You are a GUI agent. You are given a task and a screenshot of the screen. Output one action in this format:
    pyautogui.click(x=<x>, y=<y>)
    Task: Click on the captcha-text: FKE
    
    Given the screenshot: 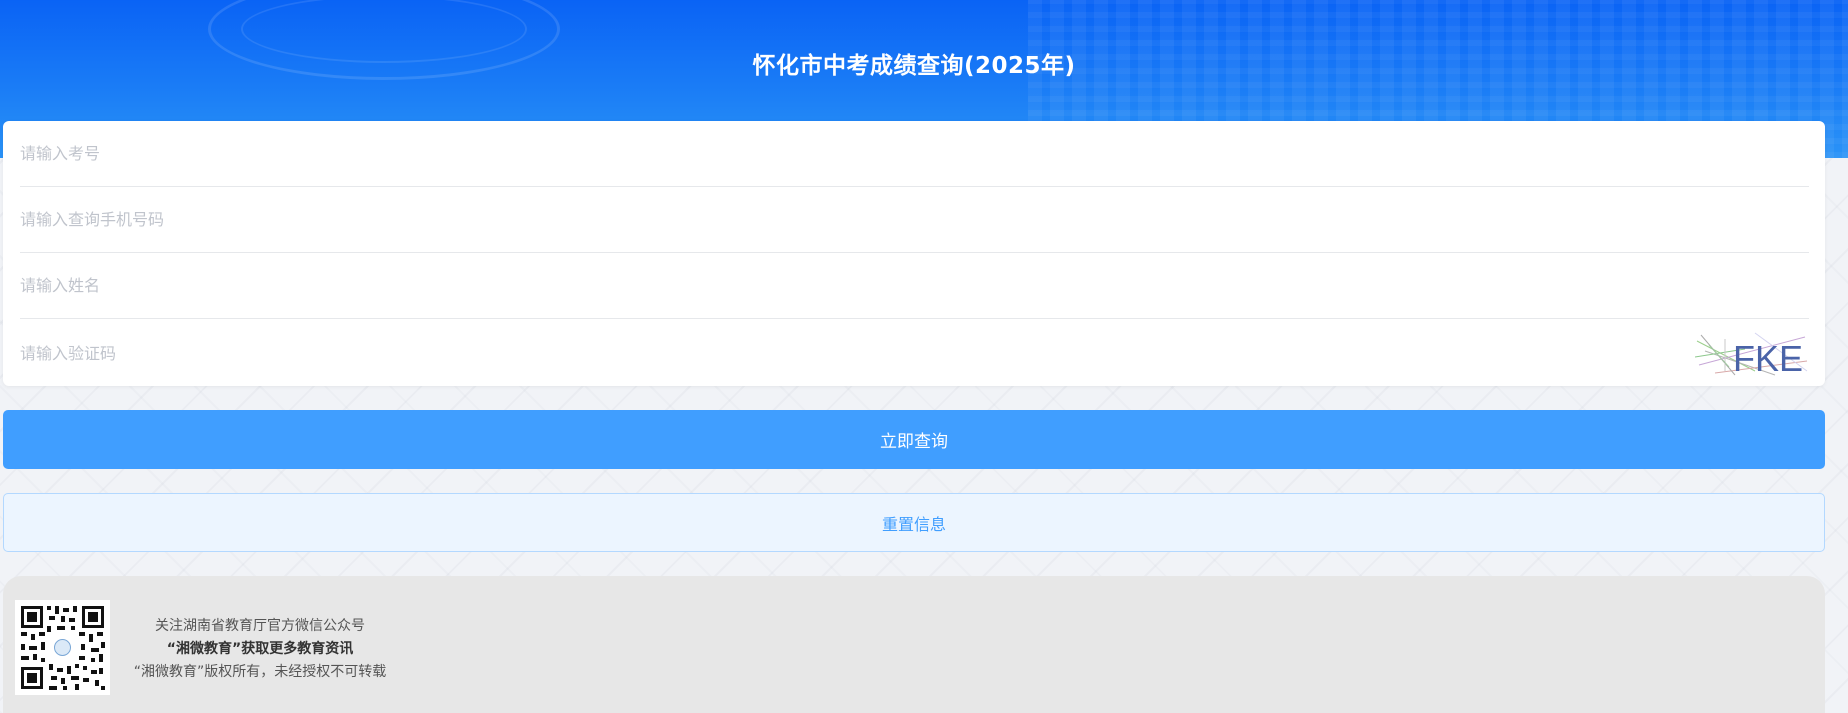 What is the action you would take?
    pyautogui.click(x=1768, y=357)
    